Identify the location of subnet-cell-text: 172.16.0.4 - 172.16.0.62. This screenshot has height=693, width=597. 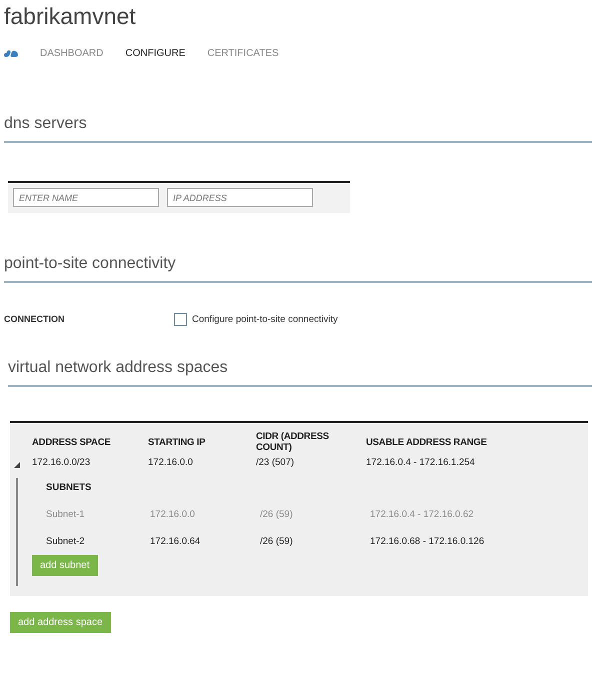
(422, 514).